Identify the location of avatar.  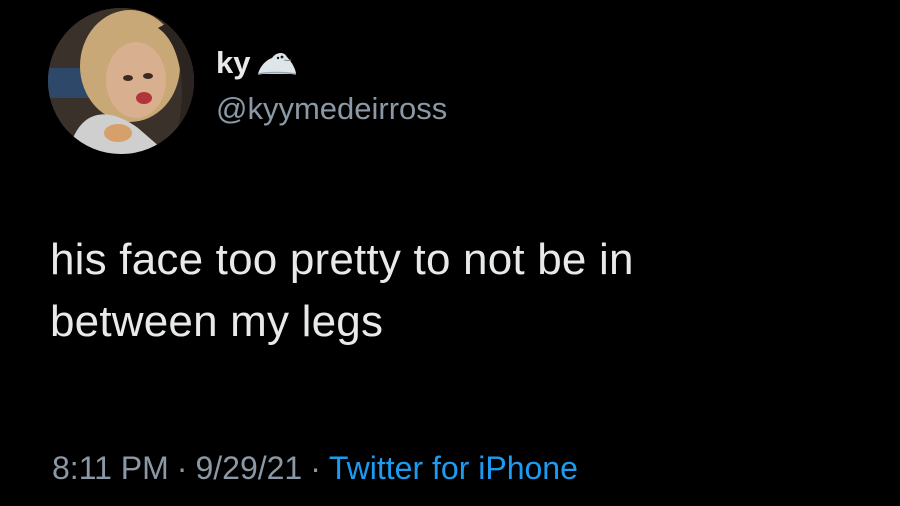
(121, 81).